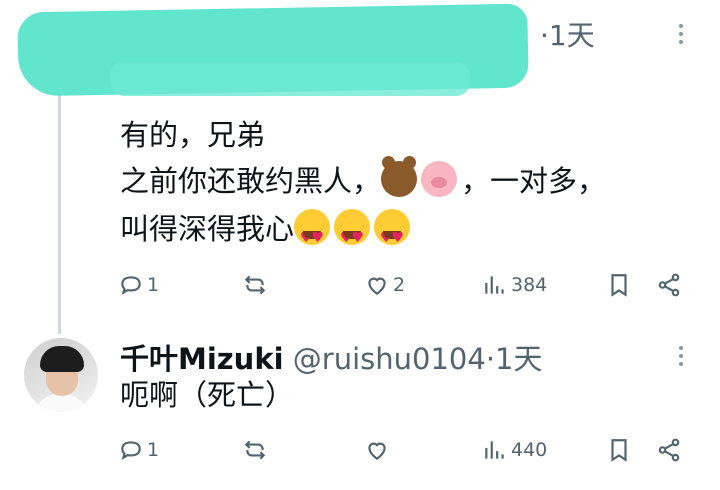 This screenshot has width=720, height=490. I want to click on reply1-text-line3-text: 叫得深得我心, so click(207, 229).